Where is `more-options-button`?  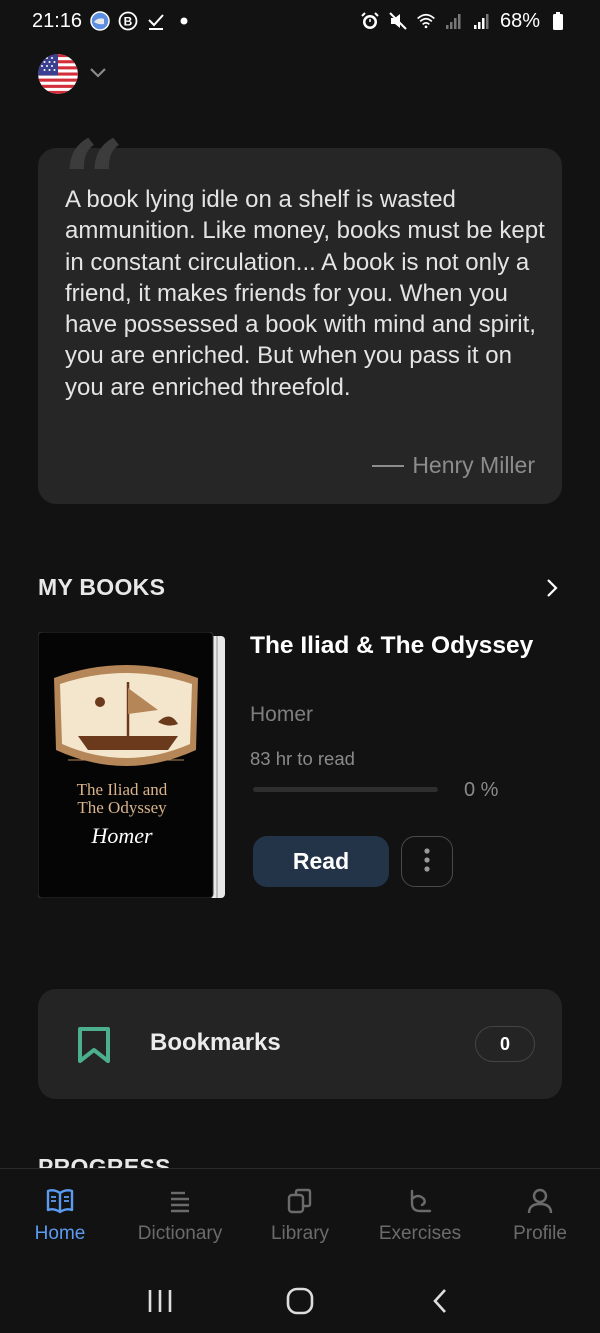 more-options-button is located at coordinates (427, 861).